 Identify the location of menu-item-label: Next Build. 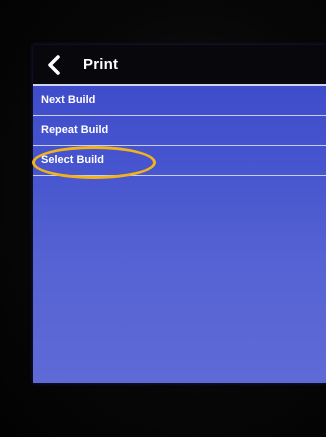
(68, 100).